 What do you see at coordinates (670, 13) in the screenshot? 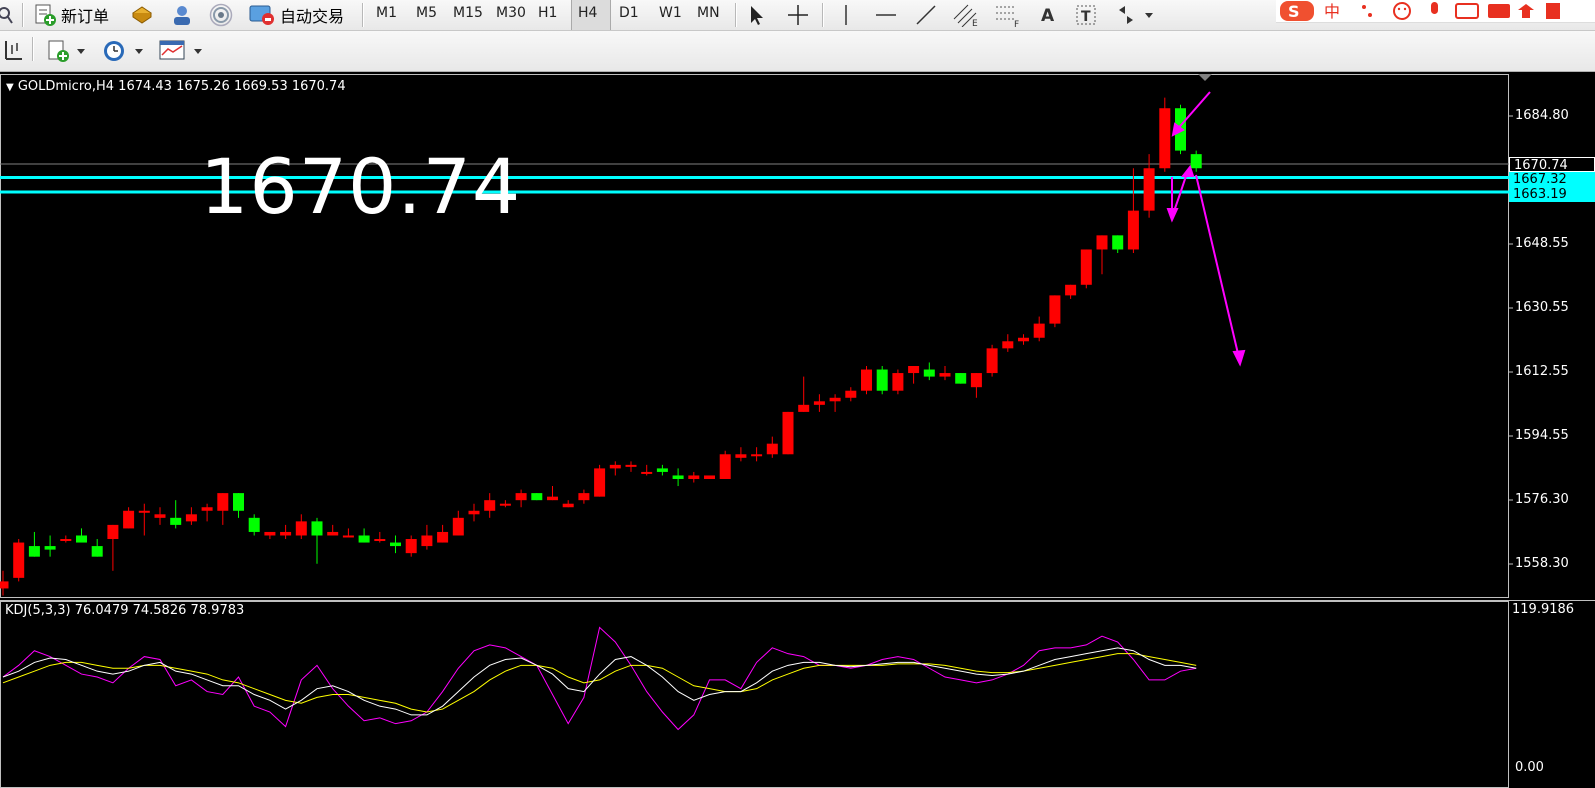
I see `timeframe-w1: W1` at bounding box center [670, 13].